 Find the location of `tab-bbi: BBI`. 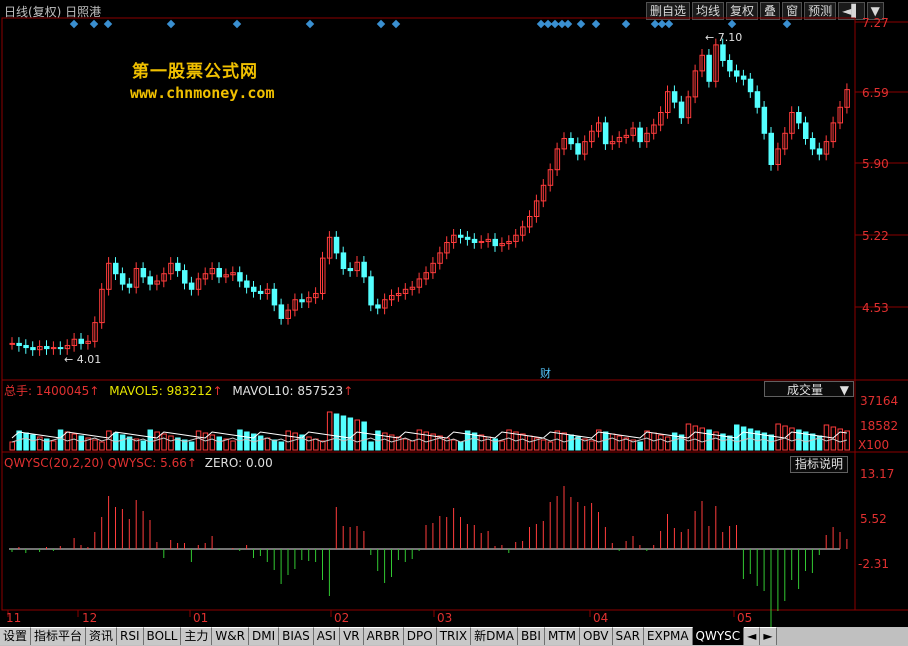

tab-bbi: BBI is located at coordinates (531, 636).